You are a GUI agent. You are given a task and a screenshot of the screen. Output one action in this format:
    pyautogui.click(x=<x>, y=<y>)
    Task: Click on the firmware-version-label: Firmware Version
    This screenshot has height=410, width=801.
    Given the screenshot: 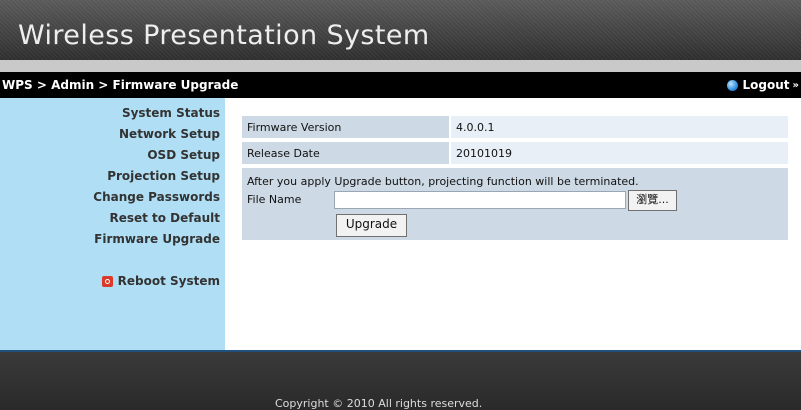 What is the action you would take?
    pyautogui.click(x=294, y=127)
    